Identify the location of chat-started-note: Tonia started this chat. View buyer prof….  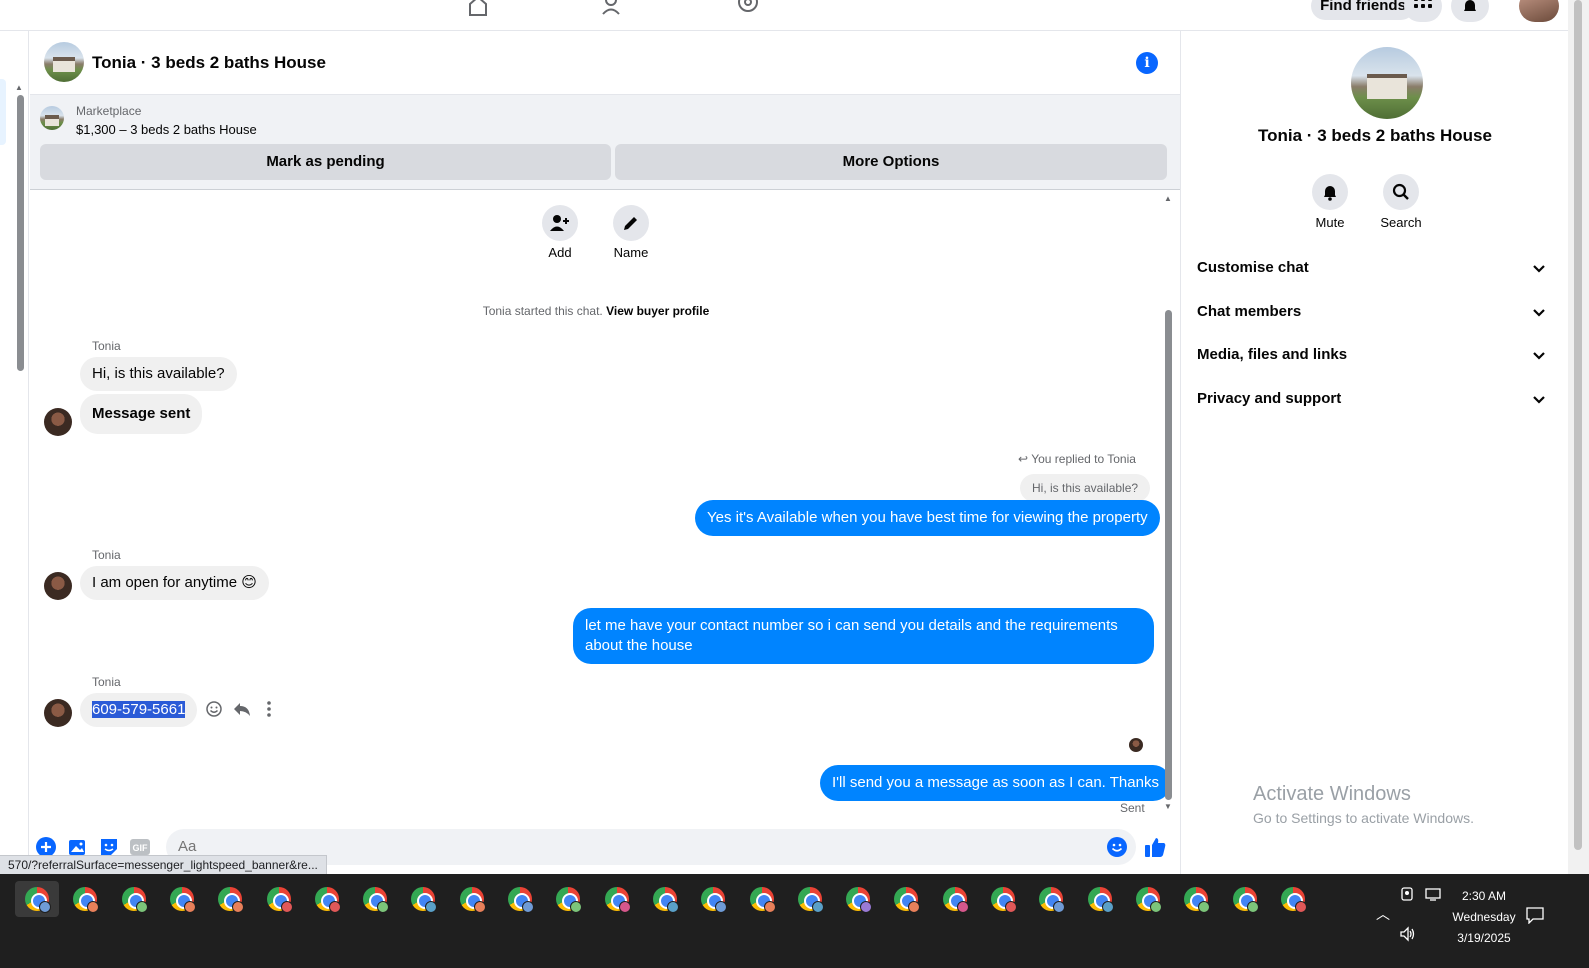
(596, 311).